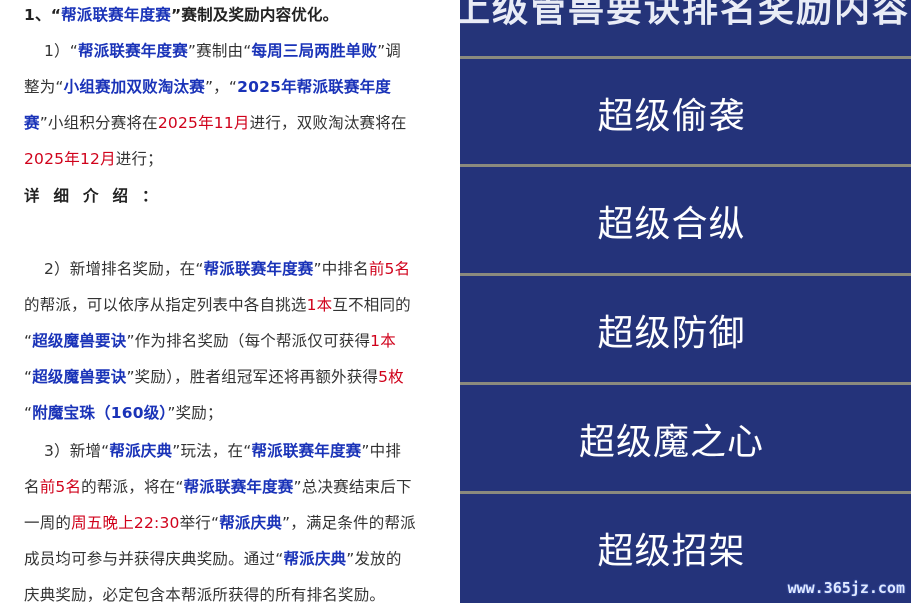 The height and width of the screenshot is (603, 911). Describe the element at coordinates (116, 15) in the screenshot. I see `event-name: 帮派联赛年度赛` at that location.